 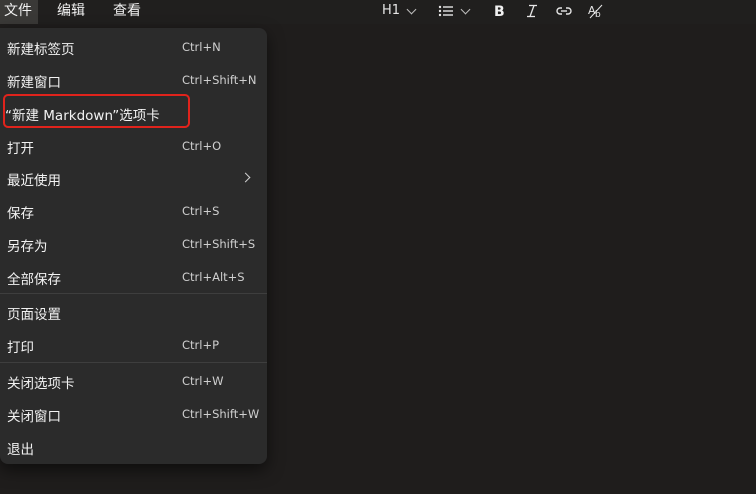 What do you see at coordinates (219, 244) in the screenshot?
I see `menu-item-shortcut: Ctrl+Shift+S` at bounding box center [219, 244].